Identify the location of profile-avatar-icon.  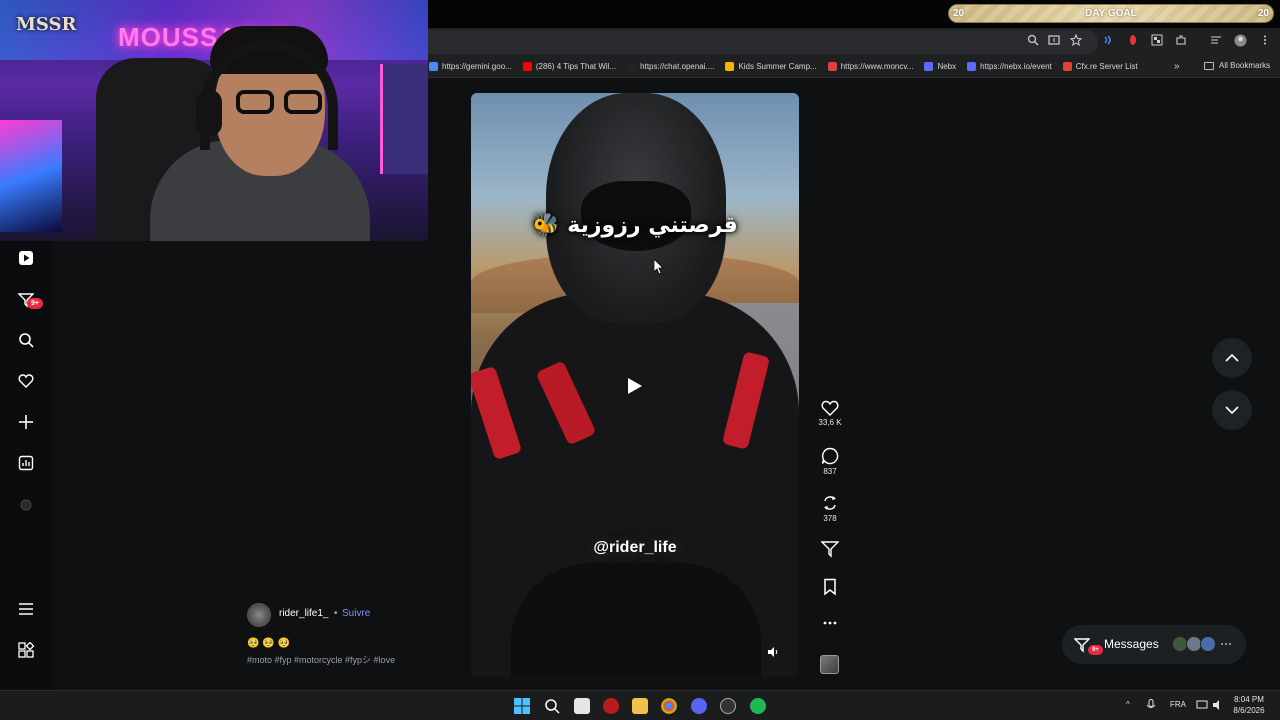
(1240, 41).